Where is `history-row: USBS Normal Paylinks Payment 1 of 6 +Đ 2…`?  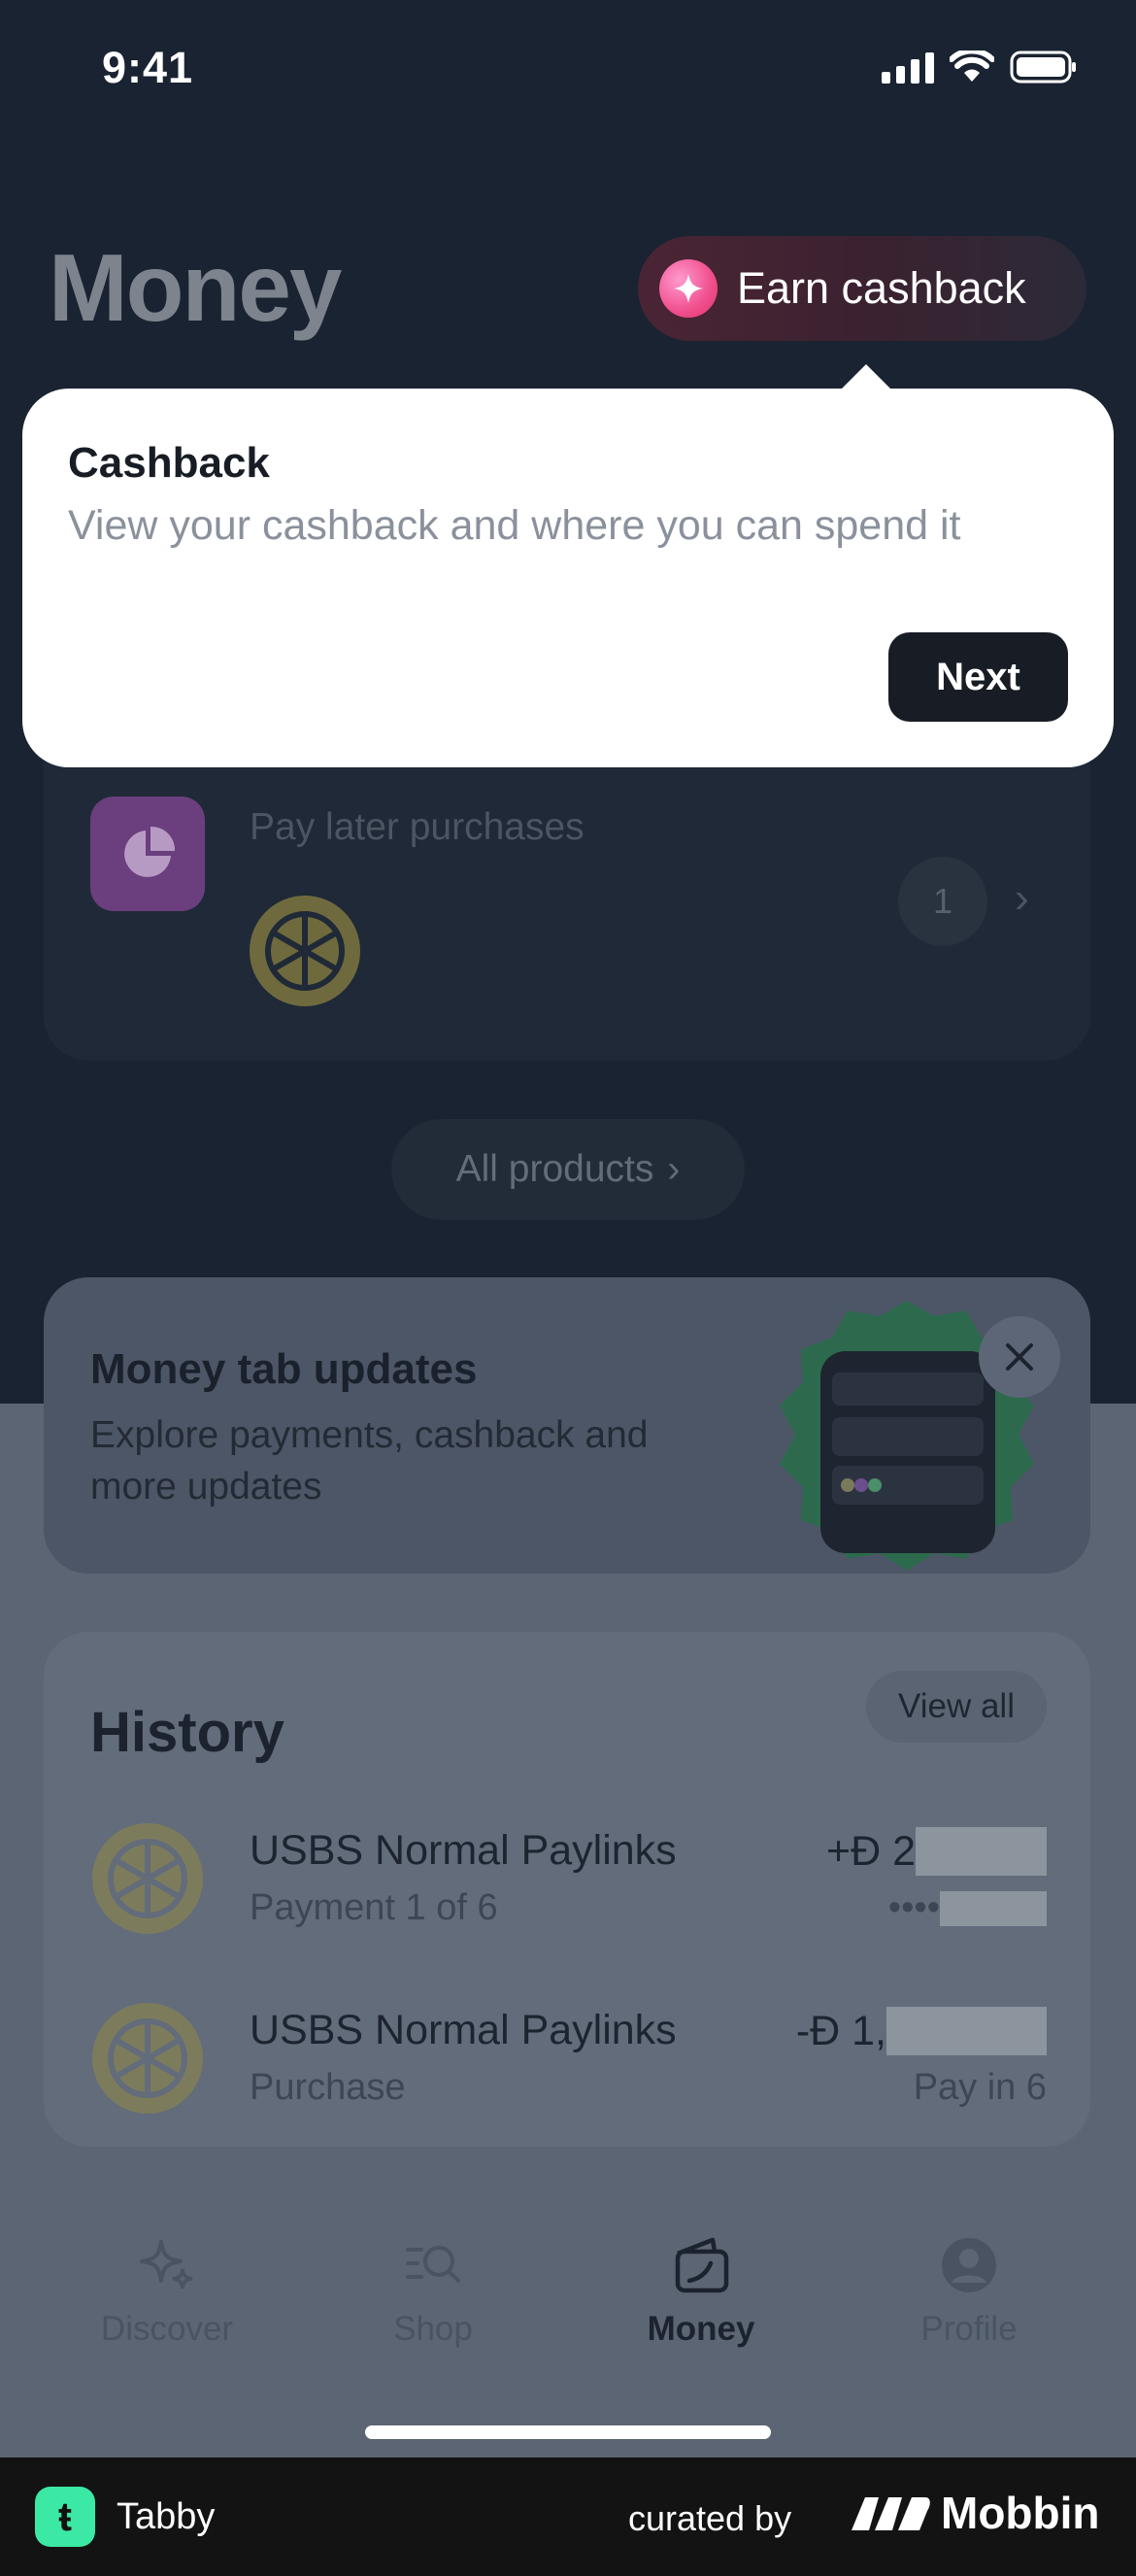
history-row: USBS Normal Paylinks Payment 1 of 6 +Đ 2… is located at coordinates (567, 1884).